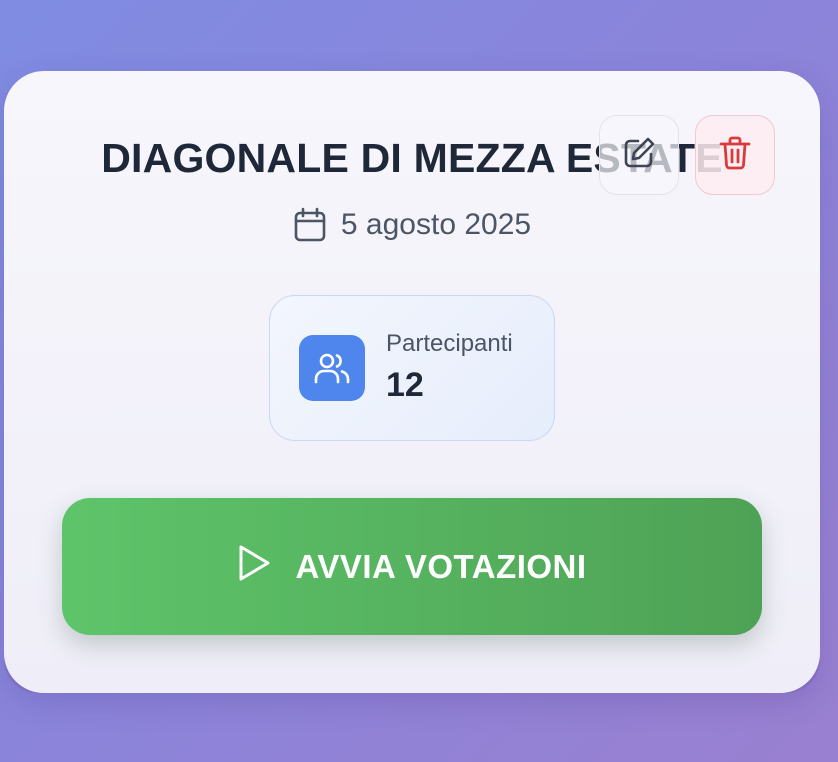  What do you see at coordinates (449, 343) in the screenshot?
I see `participants-label: Partecipanti` at bounding box center [449, 343].